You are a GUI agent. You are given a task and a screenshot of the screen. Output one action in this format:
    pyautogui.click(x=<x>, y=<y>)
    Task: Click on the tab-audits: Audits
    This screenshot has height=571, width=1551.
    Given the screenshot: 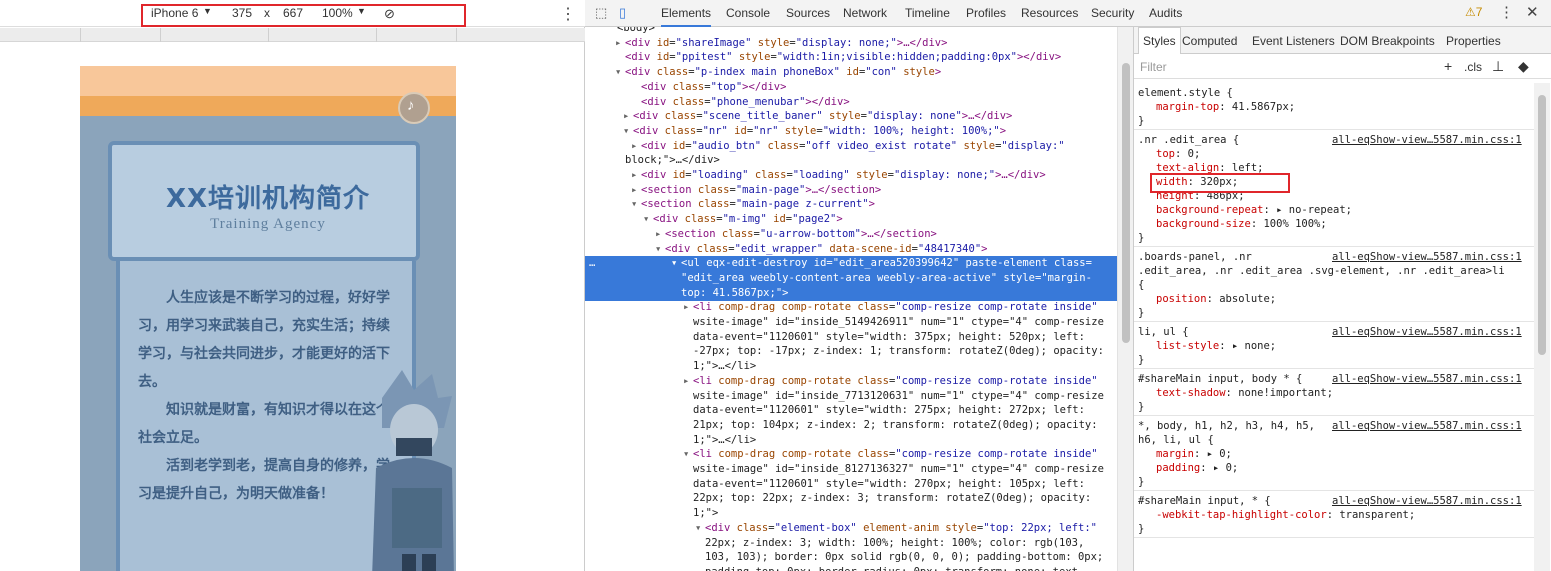 What is the action you would take?
    pyautogui.click(x=1165, y=13)
    